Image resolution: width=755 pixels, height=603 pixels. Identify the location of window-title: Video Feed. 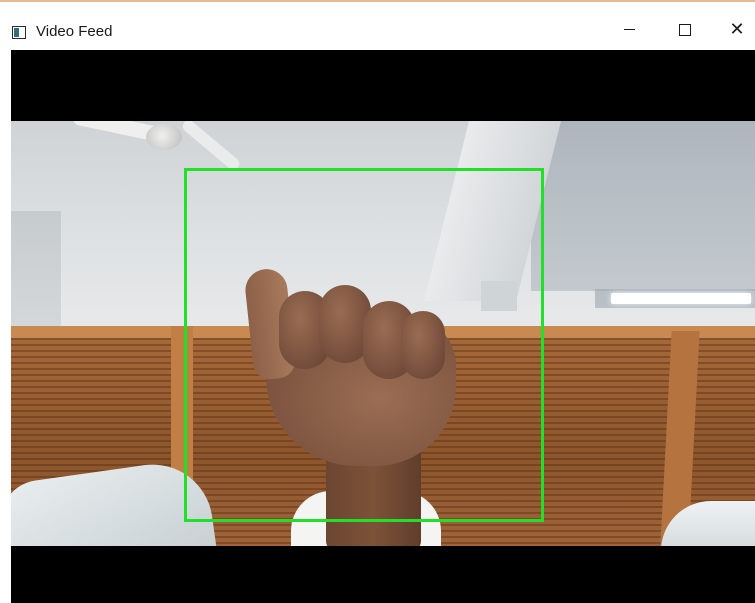
(74, 31).